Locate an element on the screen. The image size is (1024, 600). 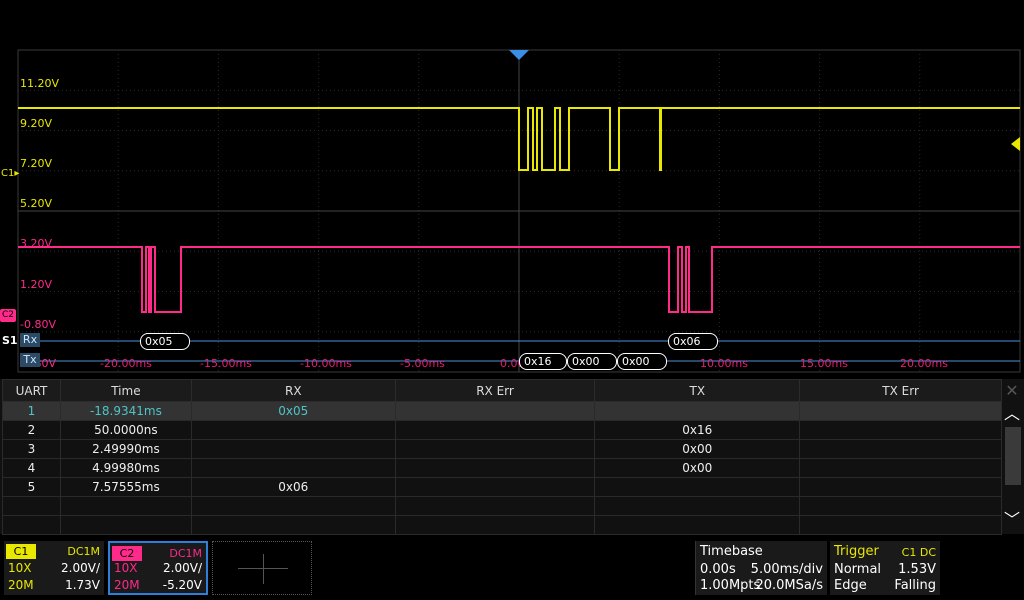
tx-decode-frame: 0x16 is located at coordinates (543, 361).